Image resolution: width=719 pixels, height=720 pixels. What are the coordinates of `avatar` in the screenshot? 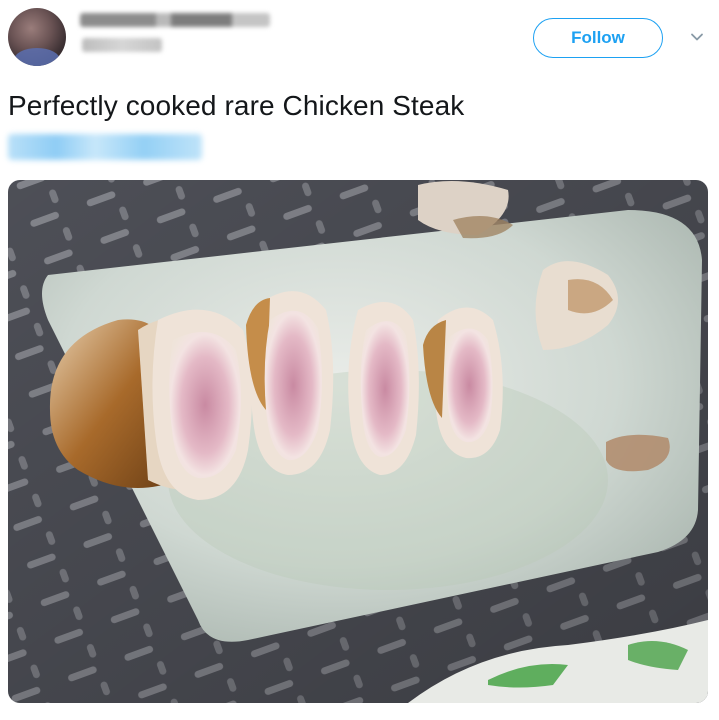 It's located at (37, 37).